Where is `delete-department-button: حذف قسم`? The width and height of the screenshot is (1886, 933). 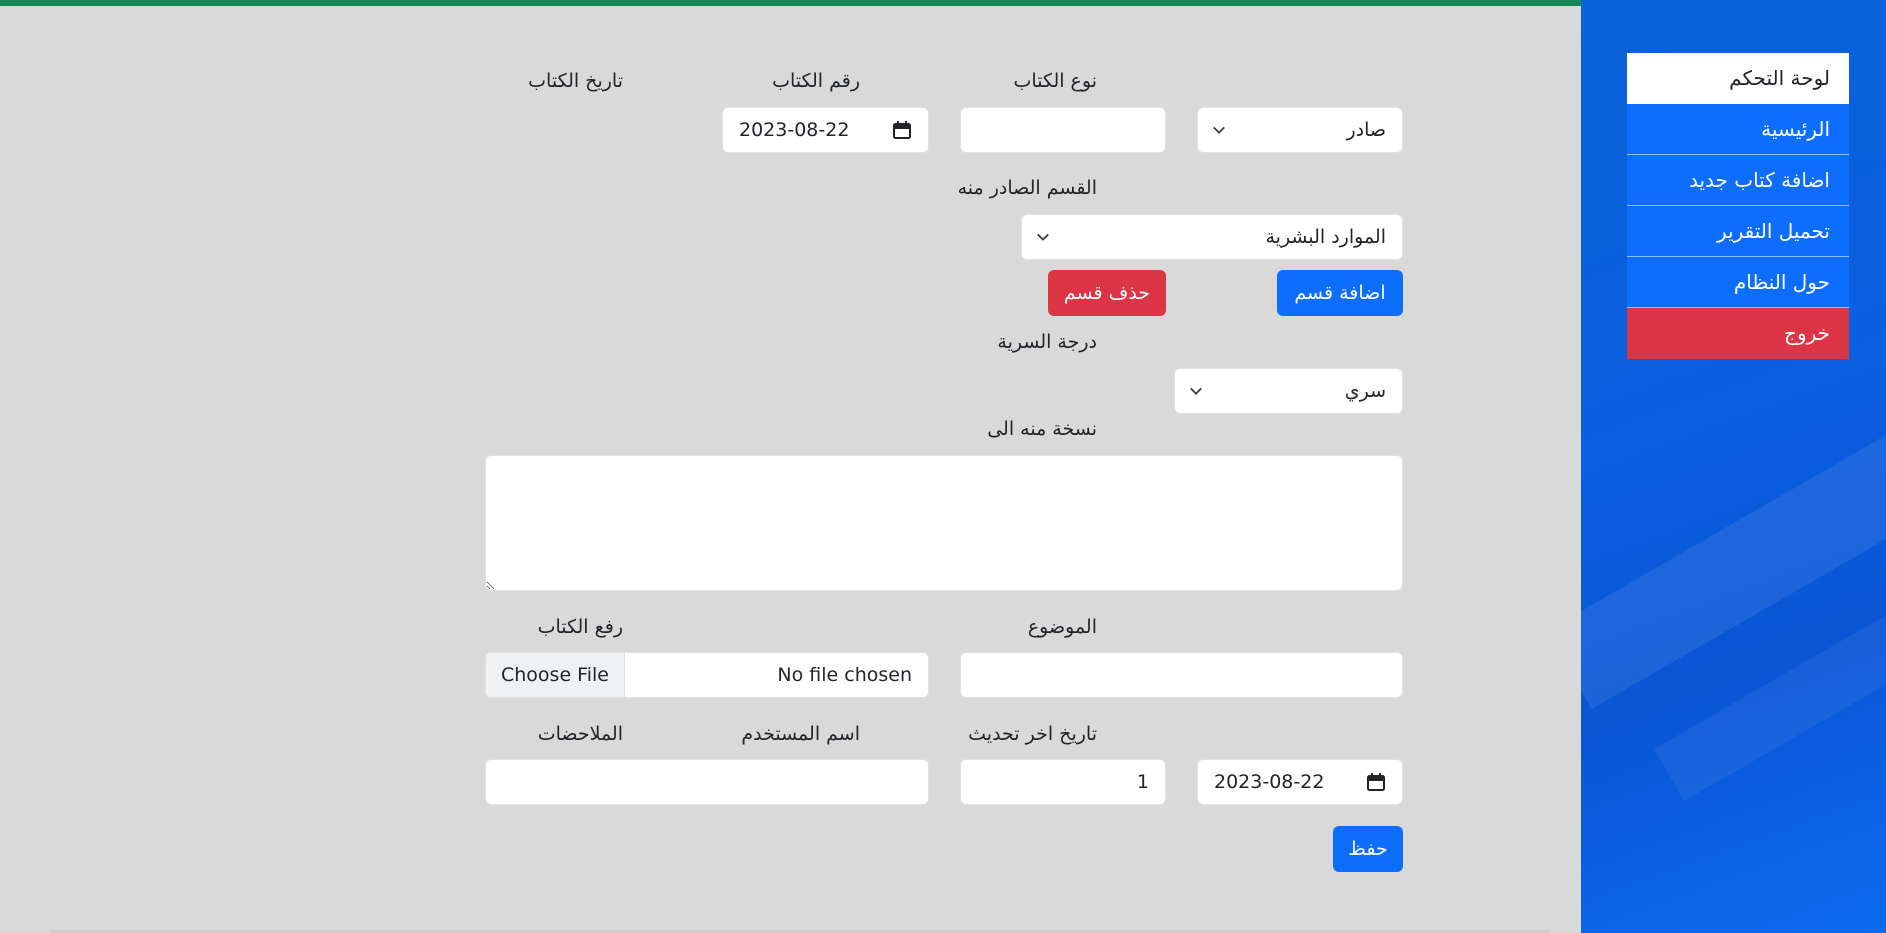
delete-department-button: حذف قسم is located at coordinates (1107, 293).